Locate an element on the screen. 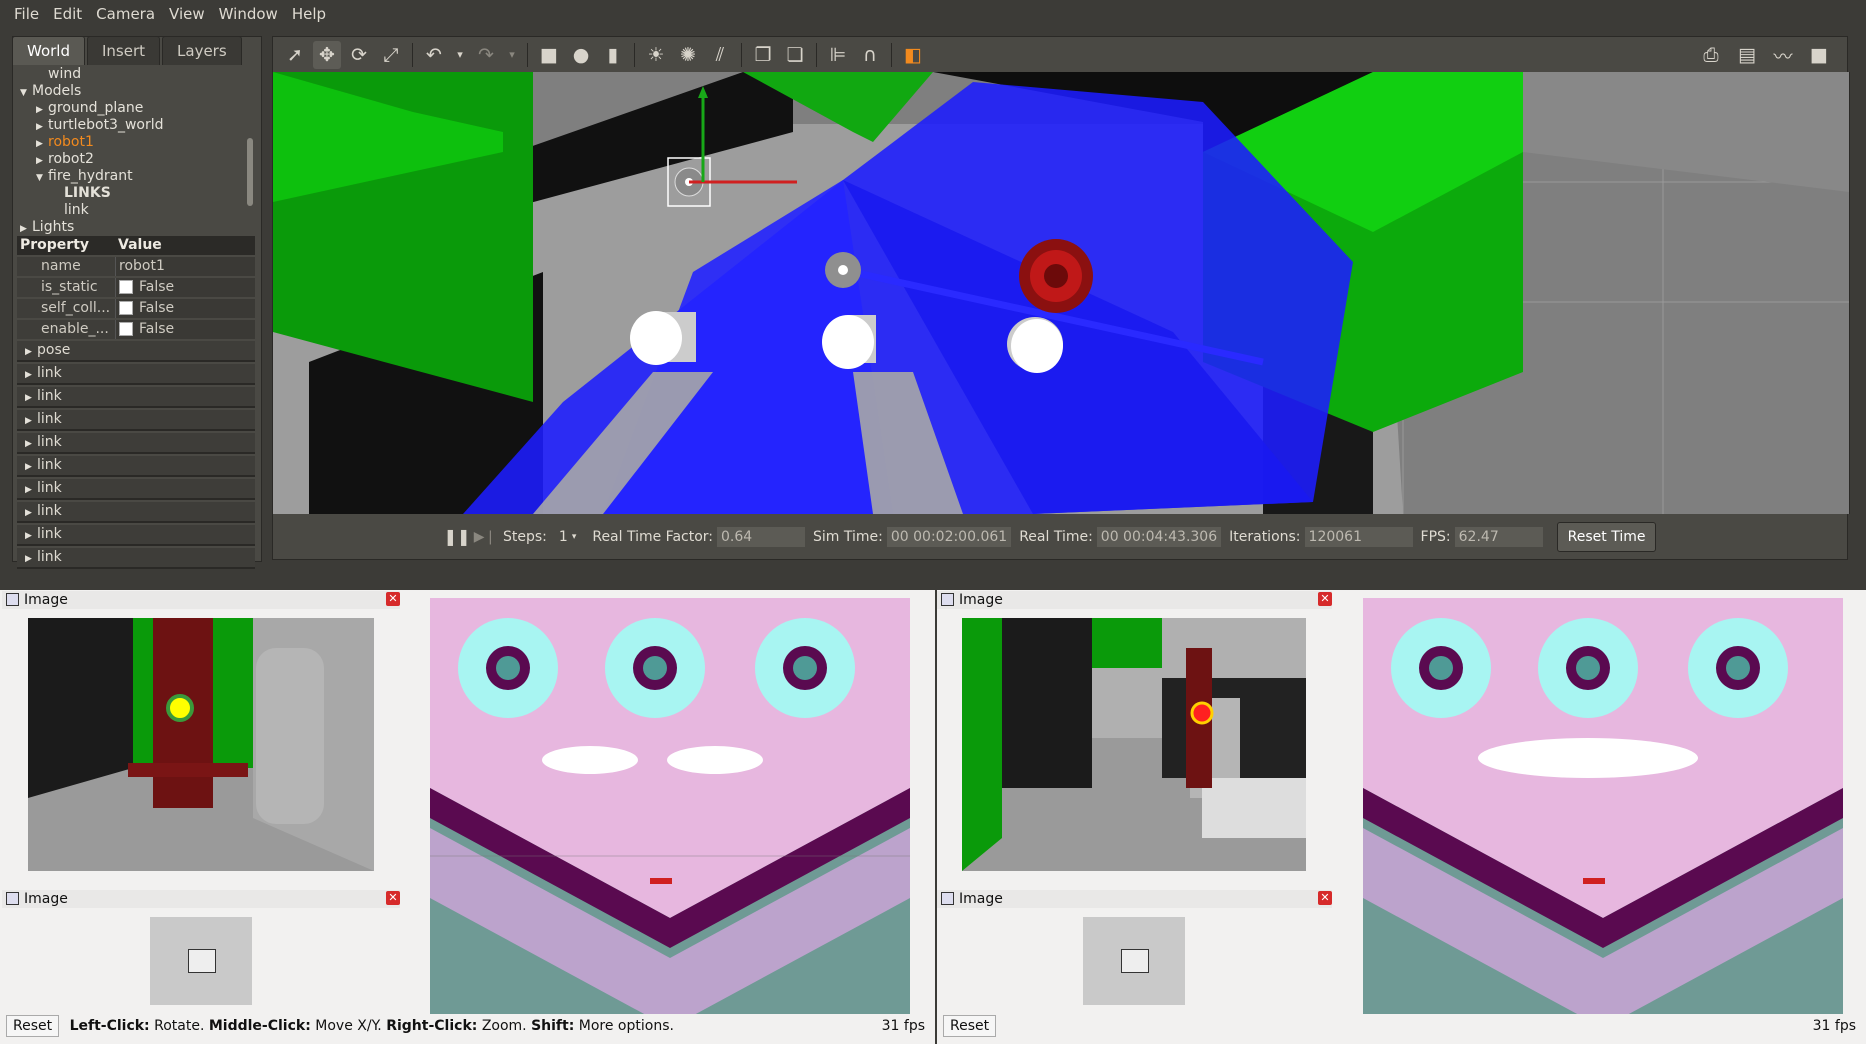 Image resolution: width=1866 pixels, height=1044 pixels. redo-icon: ↷ is located at coordinates (486, 55).